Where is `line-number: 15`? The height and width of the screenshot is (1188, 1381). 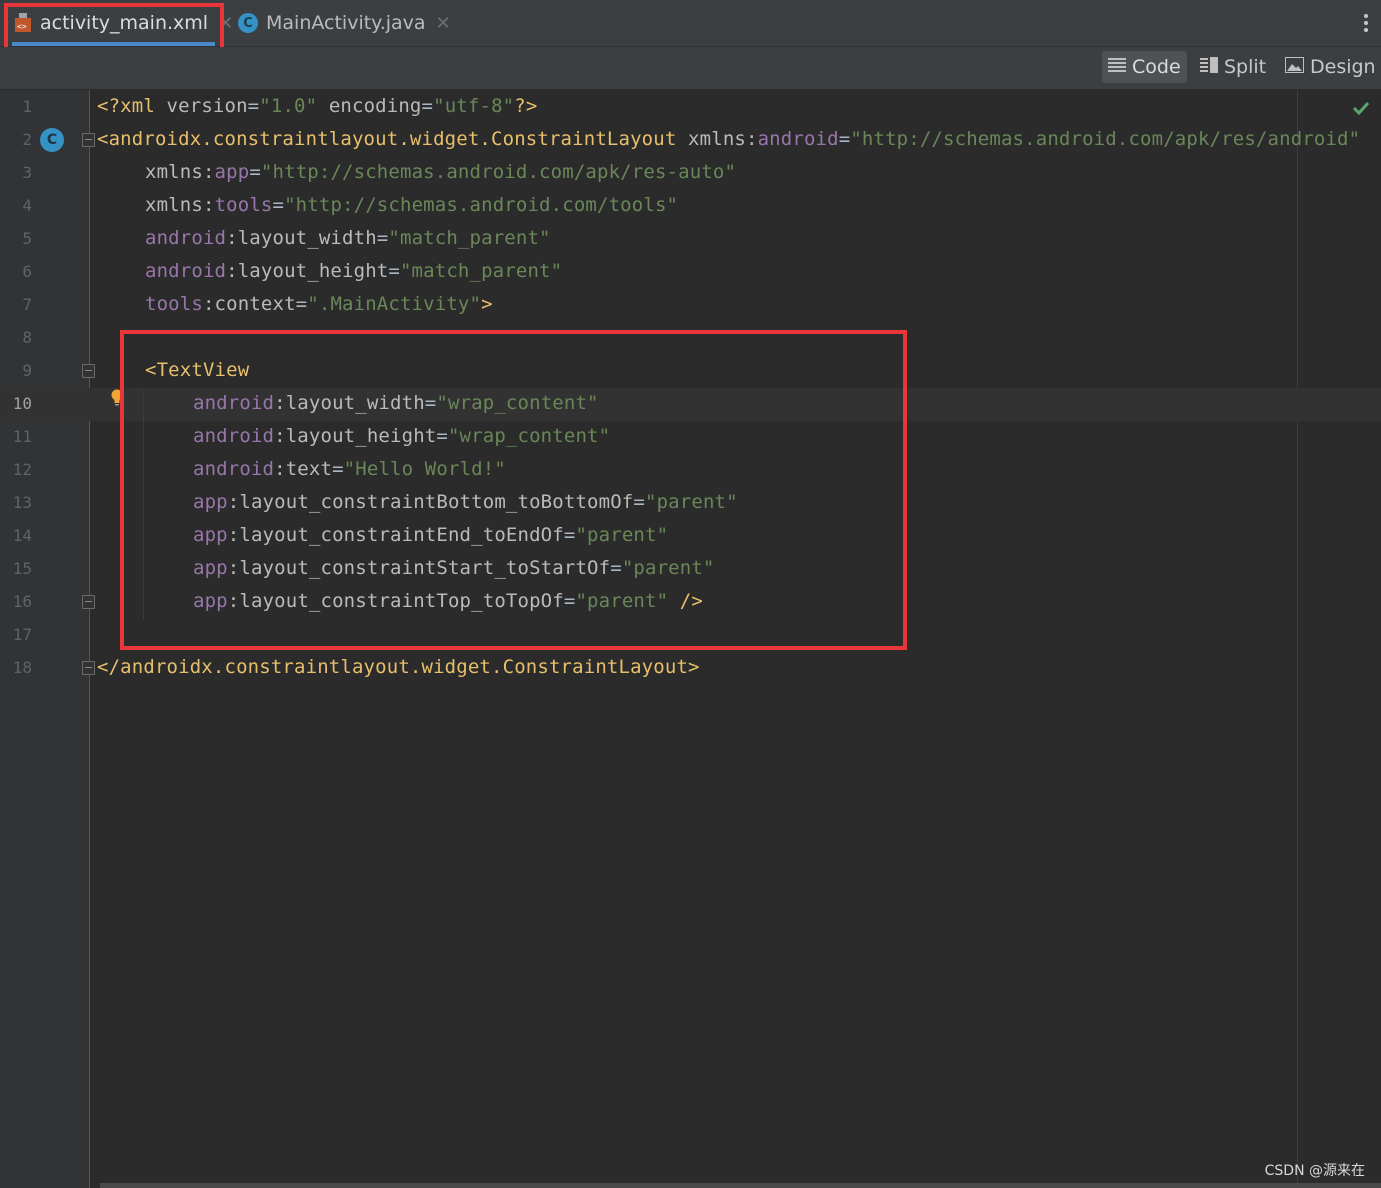 line-number: 15 is located at coordinates (22, 568).